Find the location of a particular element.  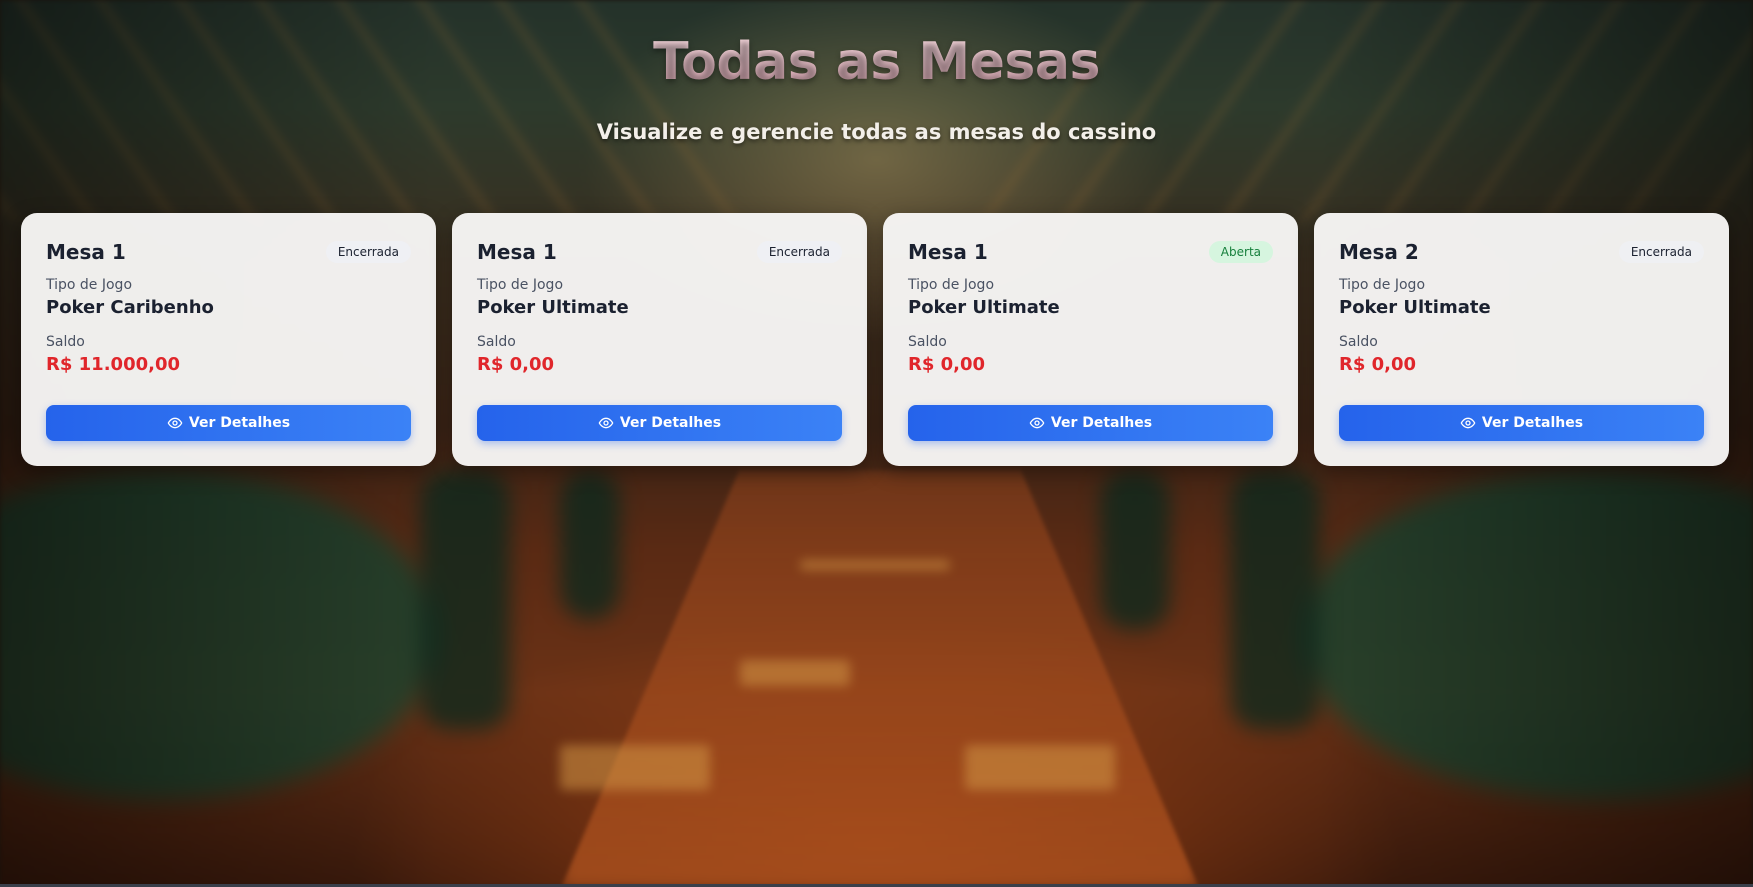

page-title: Todas as Mesas is located at coordinates (876, 62).